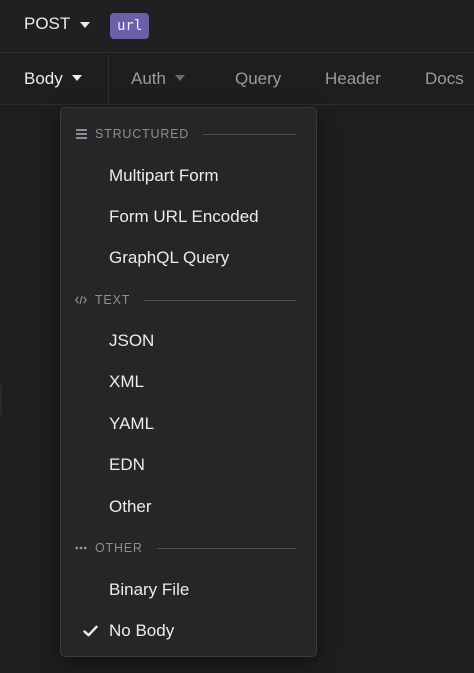  What do you see at coordinates (148, 78) in the screenshot?
I see `tab-label: Auth` at bounding box center [148, 78].